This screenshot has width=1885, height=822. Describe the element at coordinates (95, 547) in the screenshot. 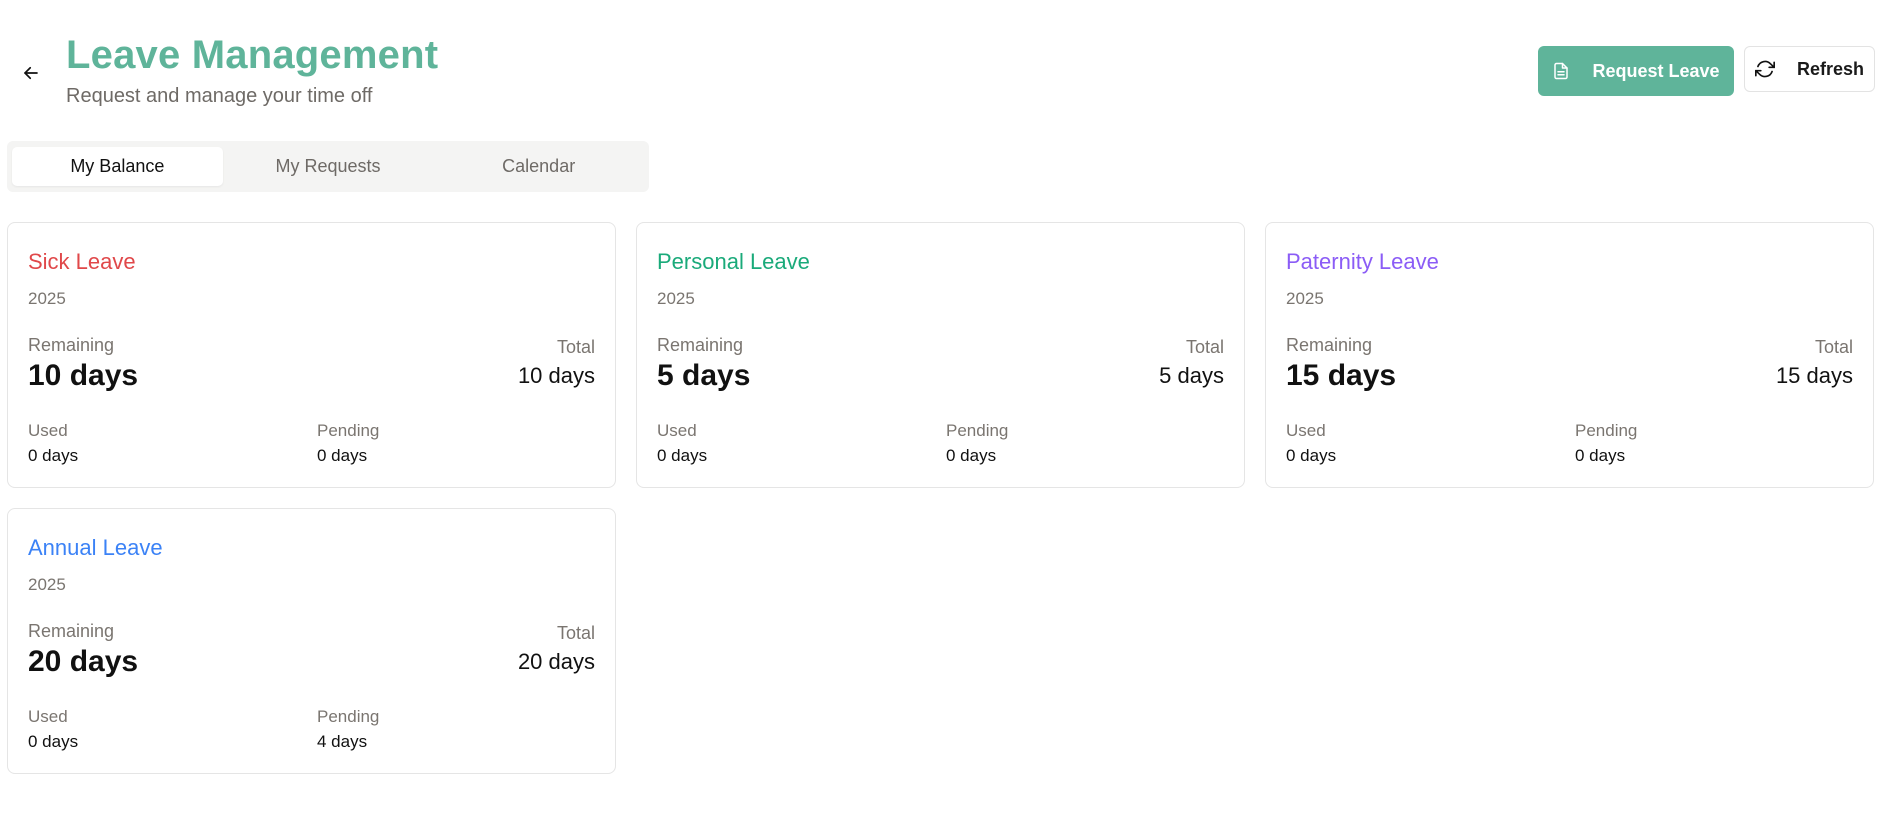

I see `card-title: Annual Leave` at that location.